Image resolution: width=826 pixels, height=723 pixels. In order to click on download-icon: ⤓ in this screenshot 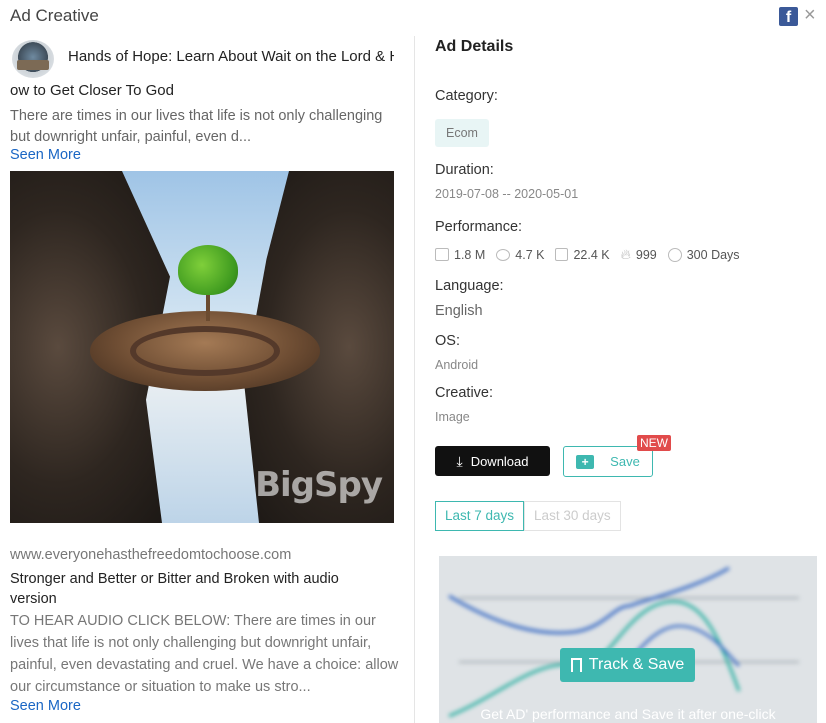, I will do `click(459, 460)`.